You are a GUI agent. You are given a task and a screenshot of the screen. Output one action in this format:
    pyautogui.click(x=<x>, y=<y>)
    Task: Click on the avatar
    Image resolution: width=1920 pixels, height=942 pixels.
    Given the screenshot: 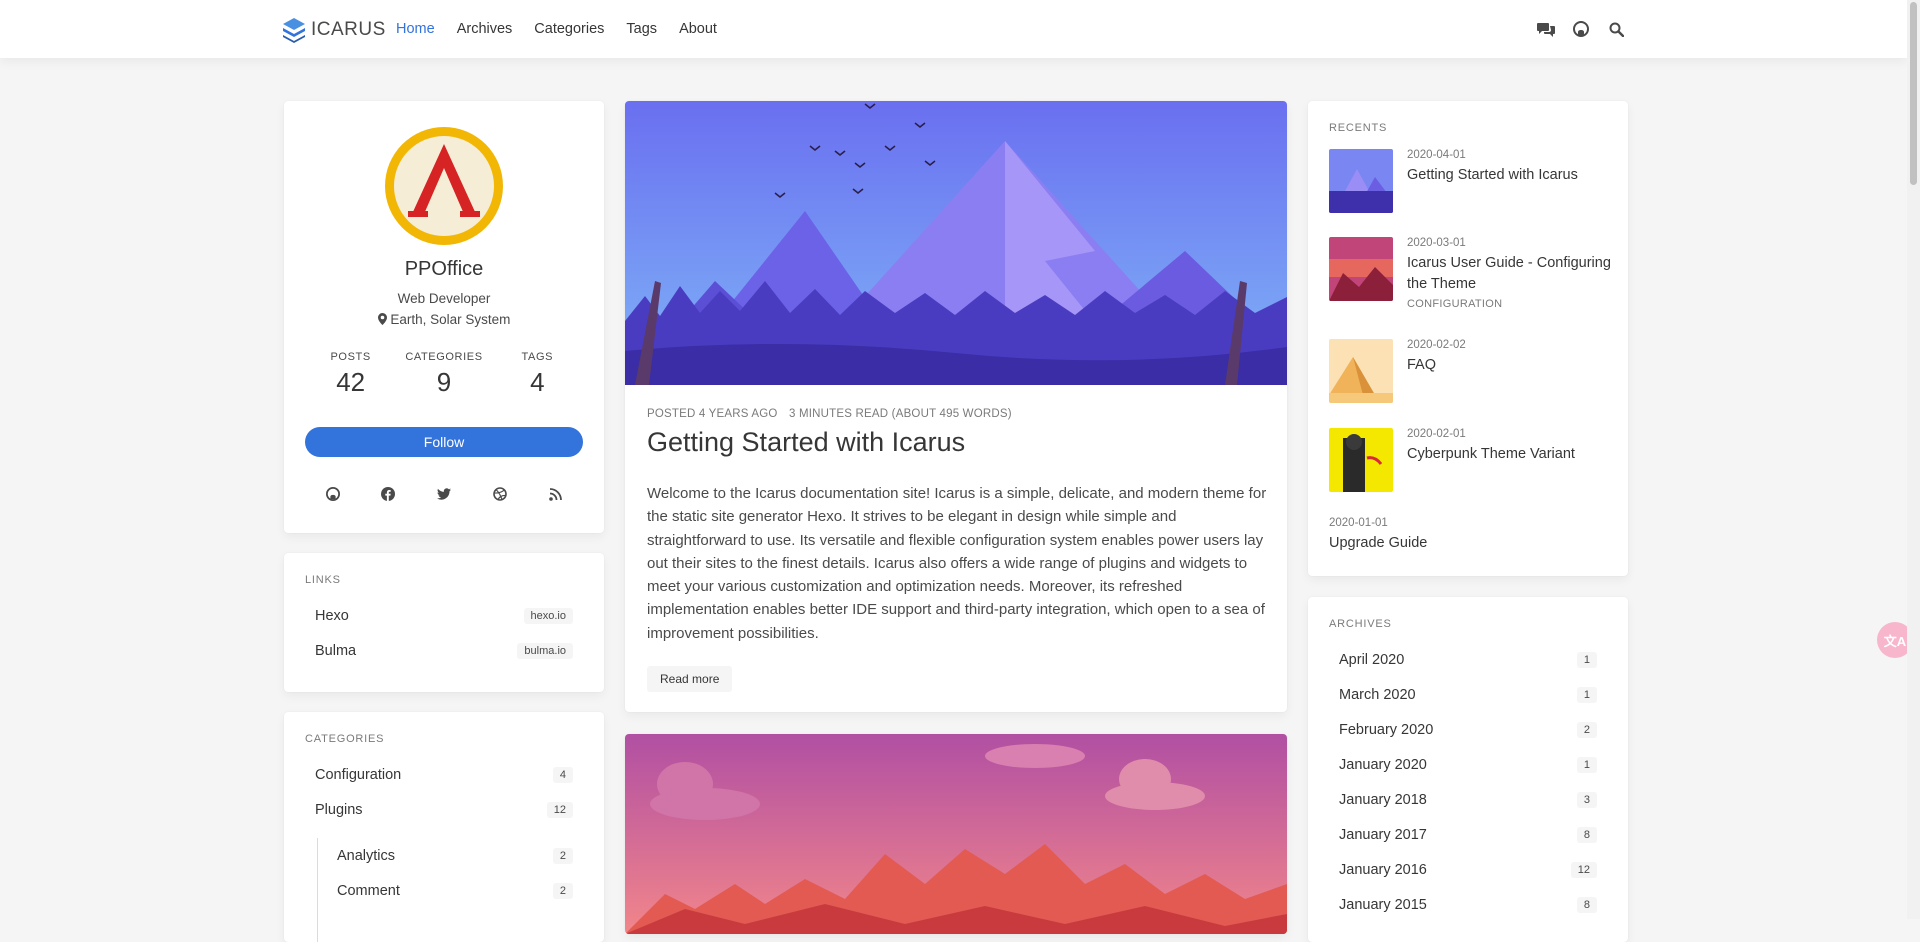 What is the action you would take?
    pyautogui.click(x=444, y=186)
    